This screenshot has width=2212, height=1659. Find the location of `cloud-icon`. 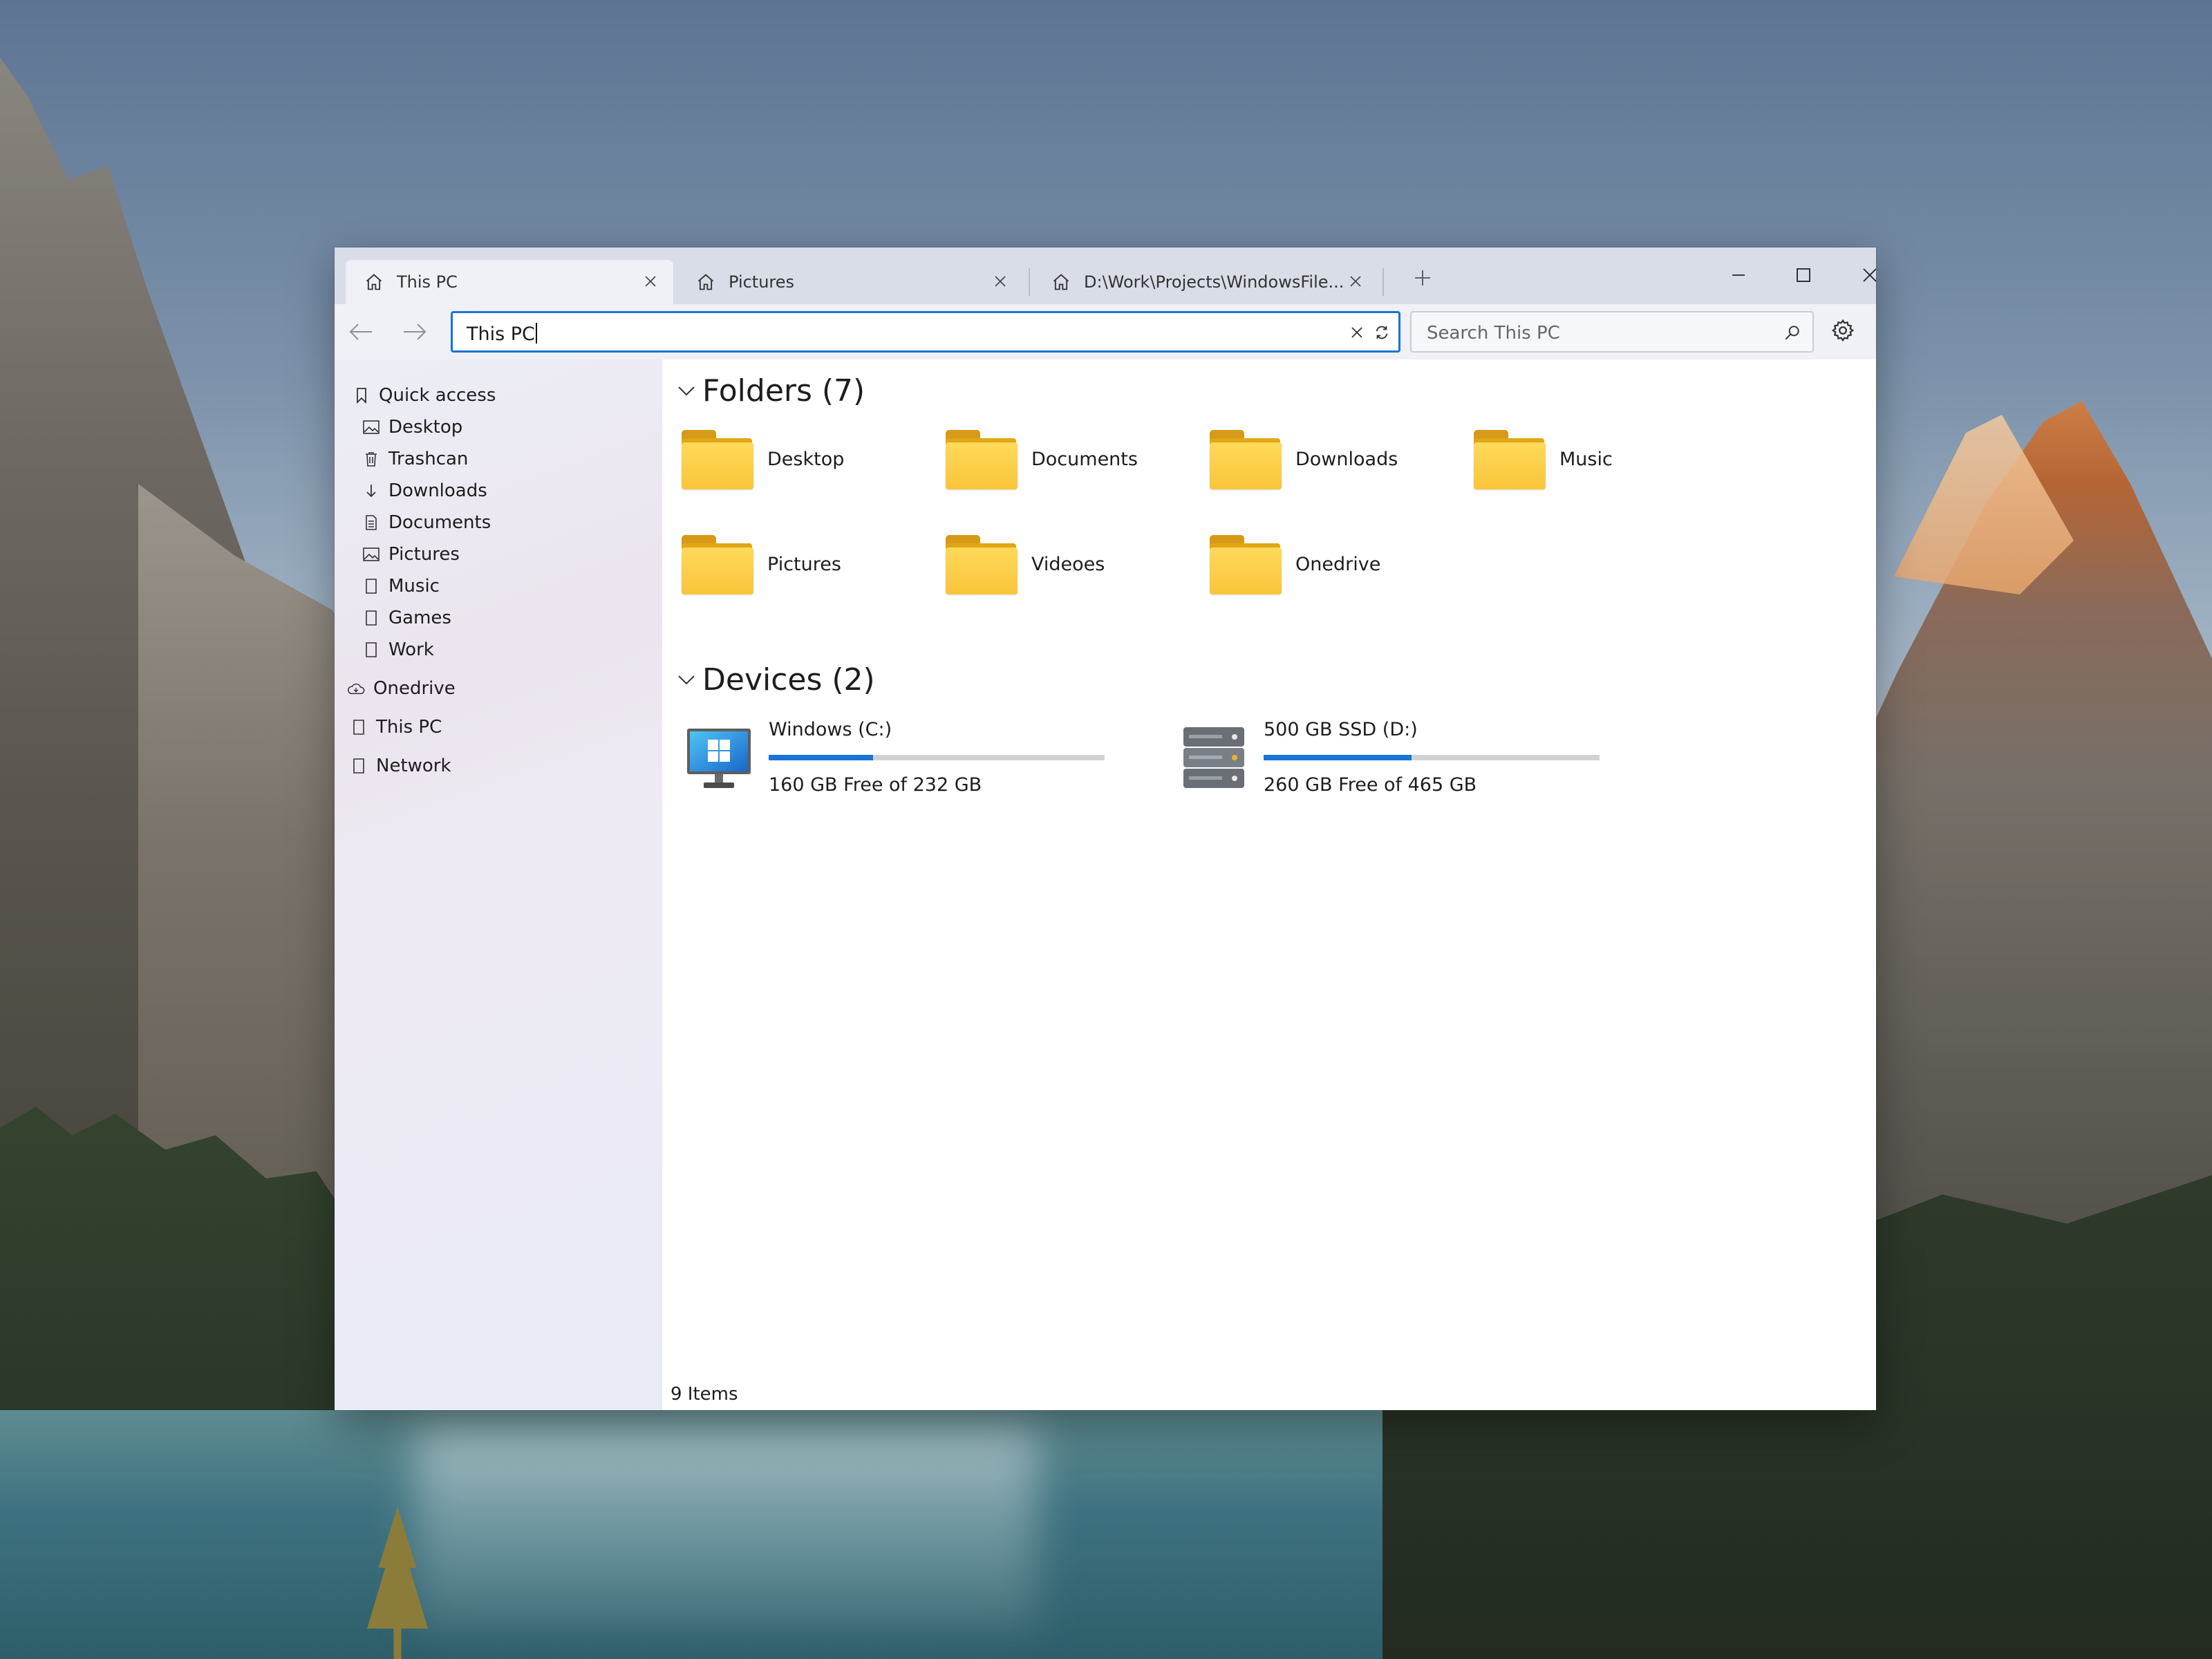

cloud-icon is located at coordinates (356, 688).